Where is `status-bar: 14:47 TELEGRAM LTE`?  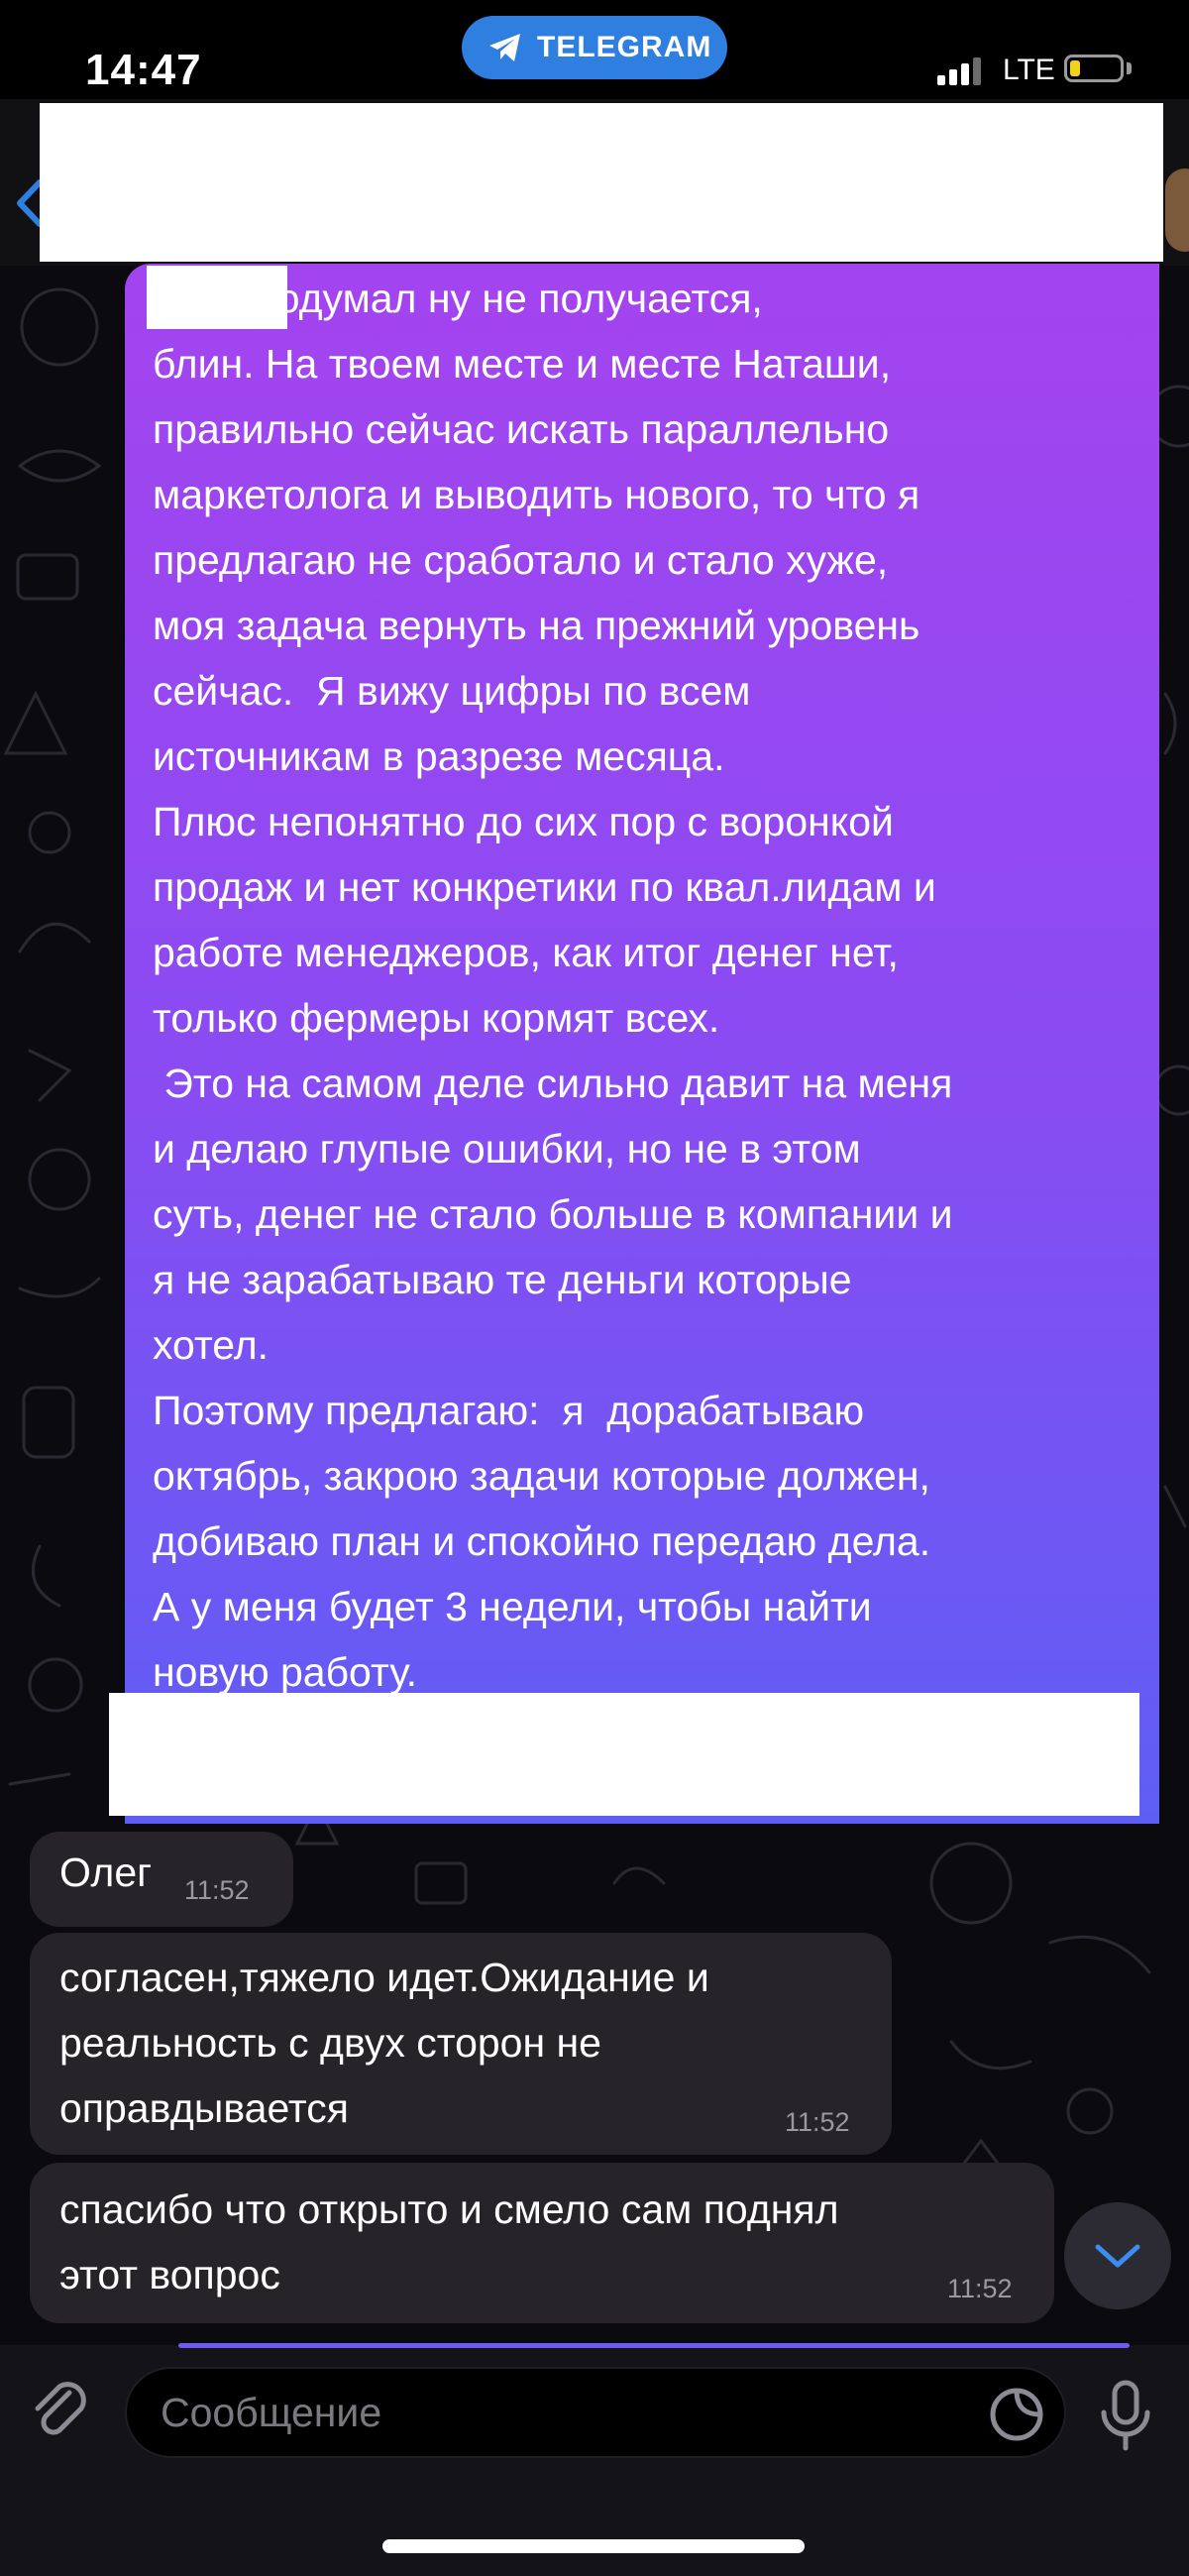
status-bar: 14:47 TELEGRAM LTE is located at coordinates (594, 49).